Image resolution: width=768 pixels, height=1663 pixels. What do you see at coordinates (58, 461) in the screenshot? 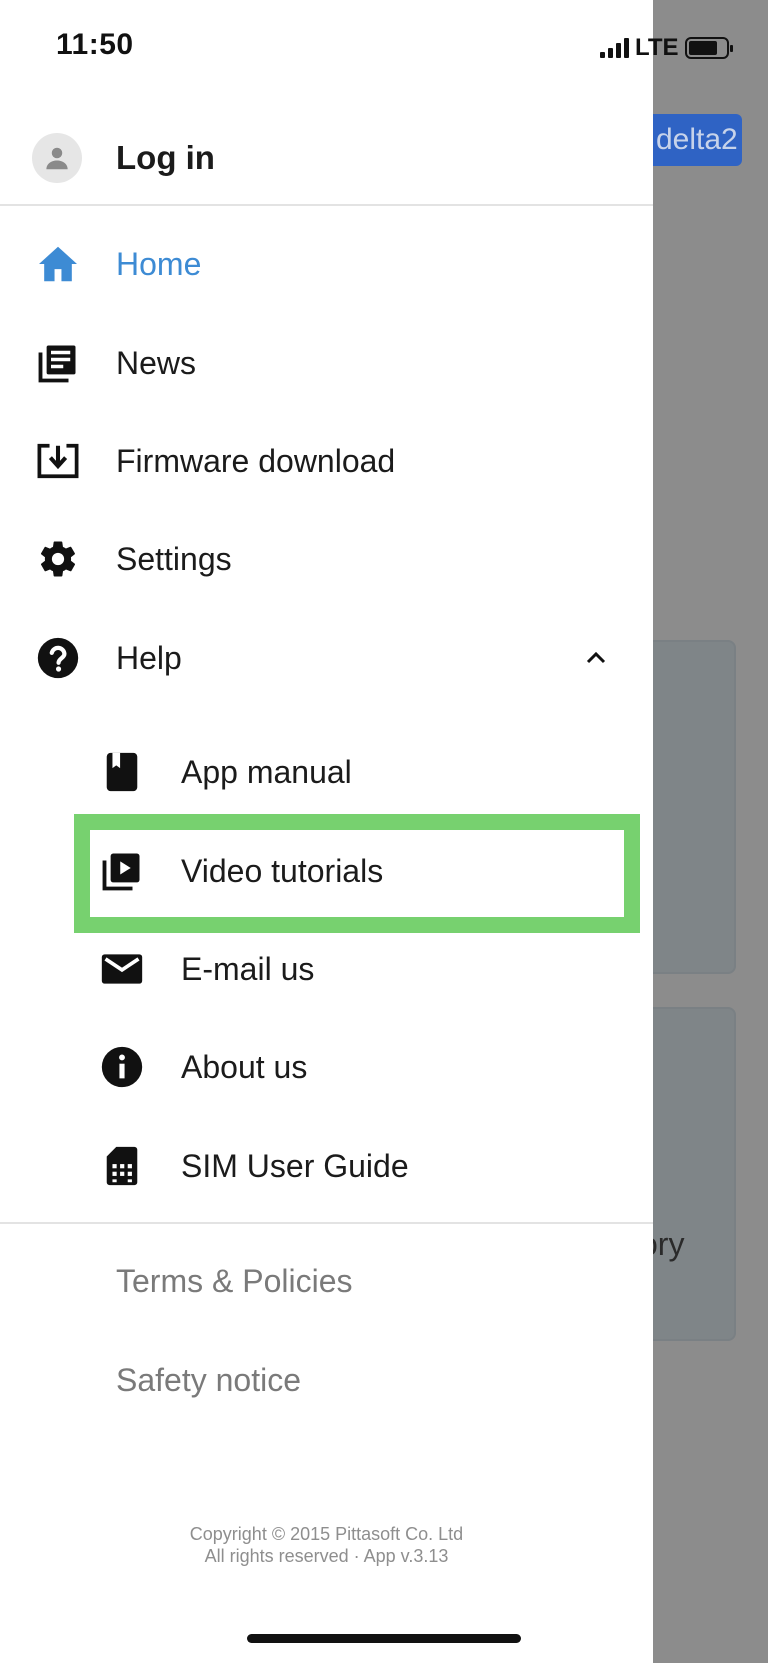
I see `firmware-download-icon` at bounding box center [58, 461].